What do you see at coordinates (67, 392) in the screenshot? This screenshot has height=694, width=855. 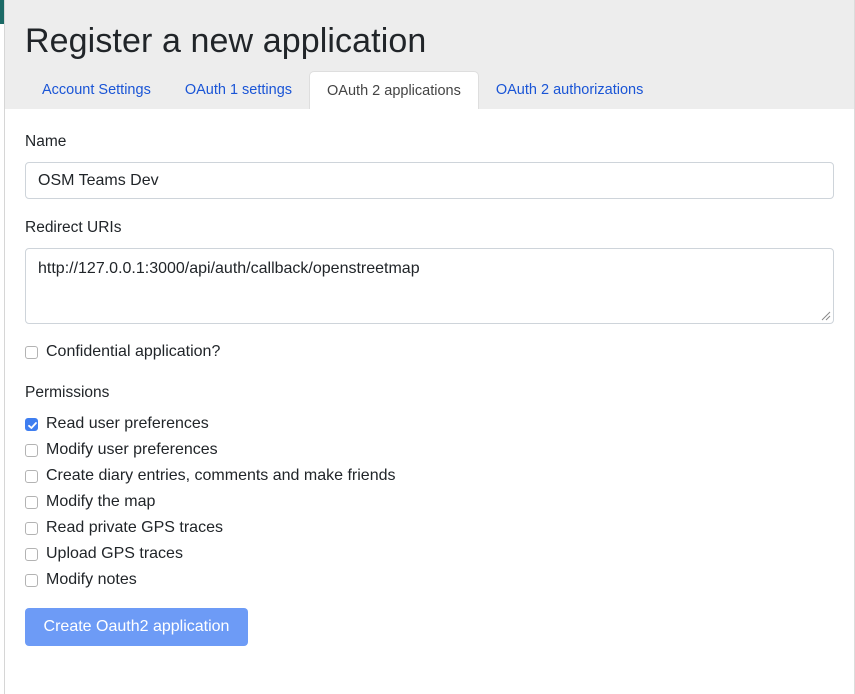 I see `permissions-heading: Permissions` at bounding box center [67, 392].